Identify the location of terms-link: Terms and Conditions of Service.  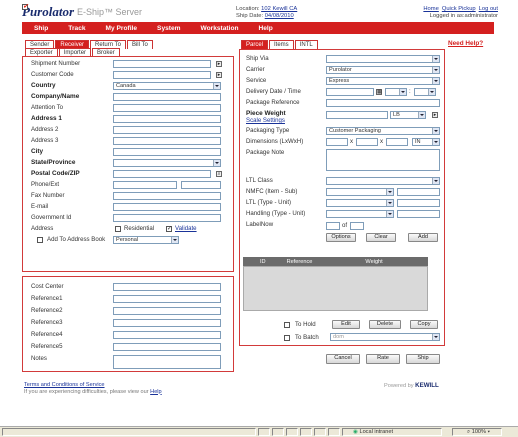
(64, 385).